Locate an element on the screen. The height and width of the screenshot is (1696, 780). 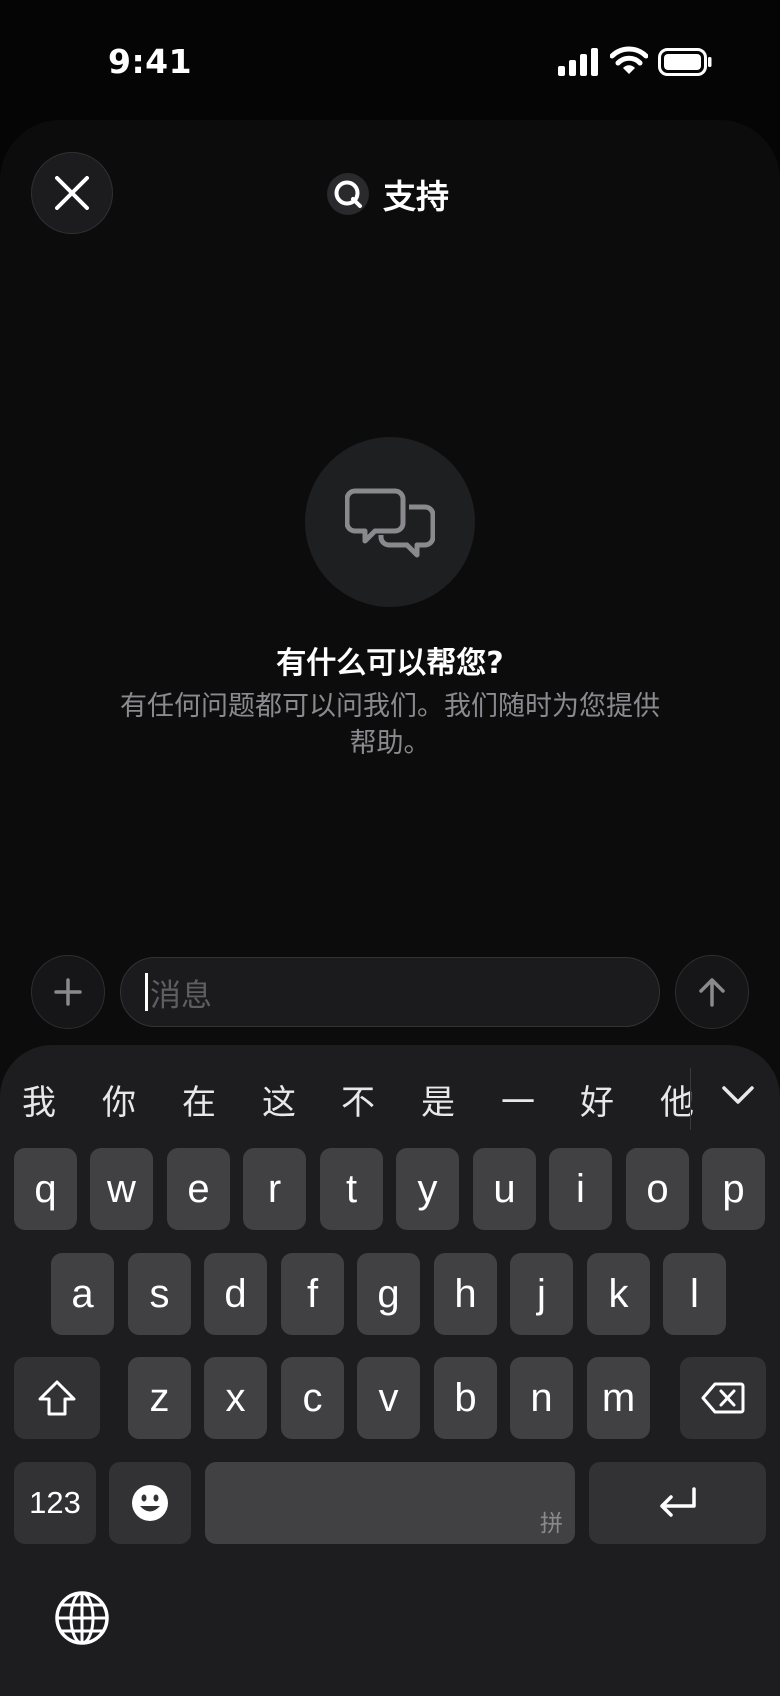
key-y: y is located at coordinates (427, 1189).